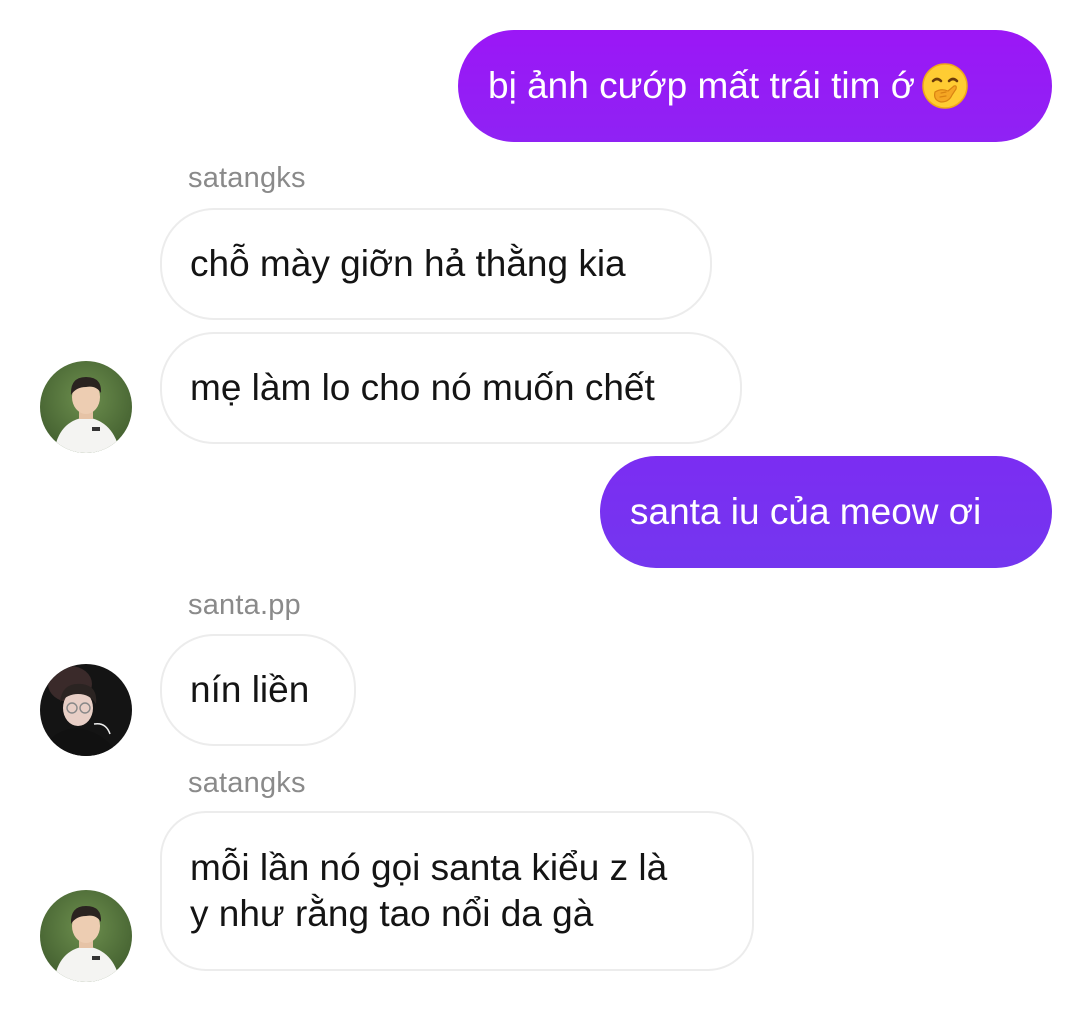  What do you see at coordinates (250, 689) in the screenshot?
I see `message-text: nín liền` at bounding box center [250, 689].